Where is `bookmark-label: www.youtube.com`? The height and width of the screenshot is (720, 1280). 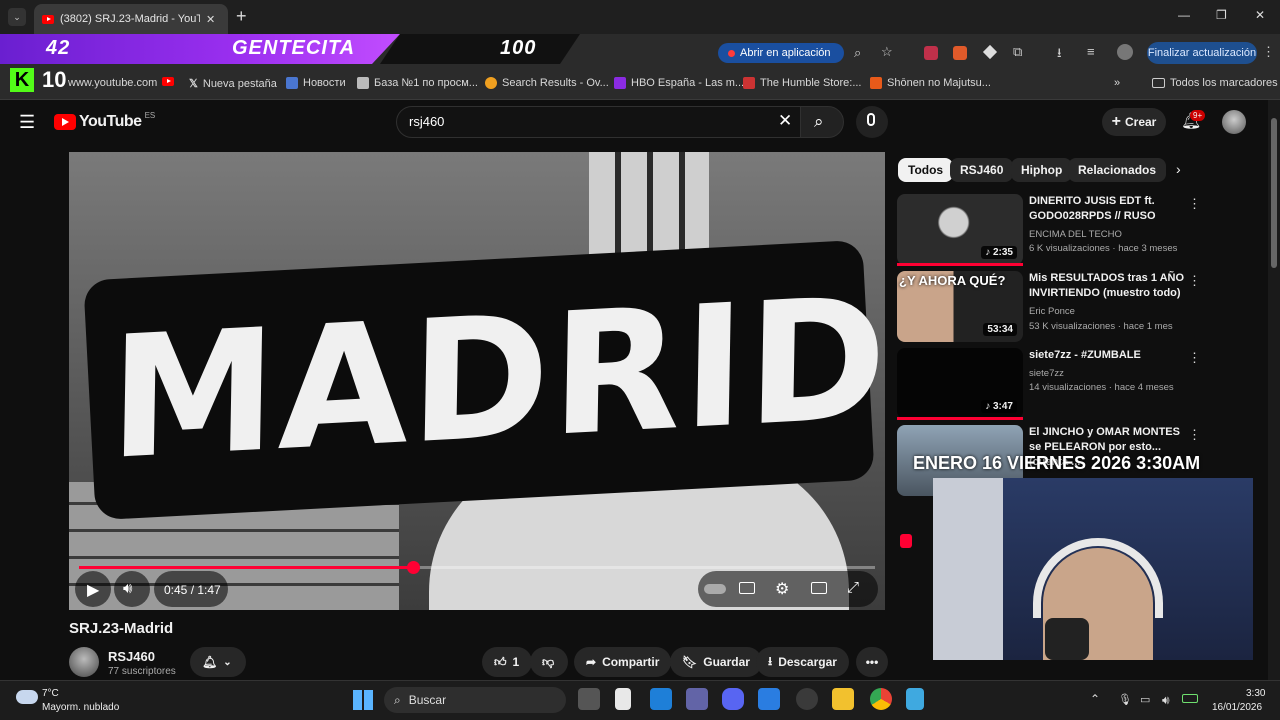
bookmark-label: www.youtube.com is located at coordinates (113, 83).